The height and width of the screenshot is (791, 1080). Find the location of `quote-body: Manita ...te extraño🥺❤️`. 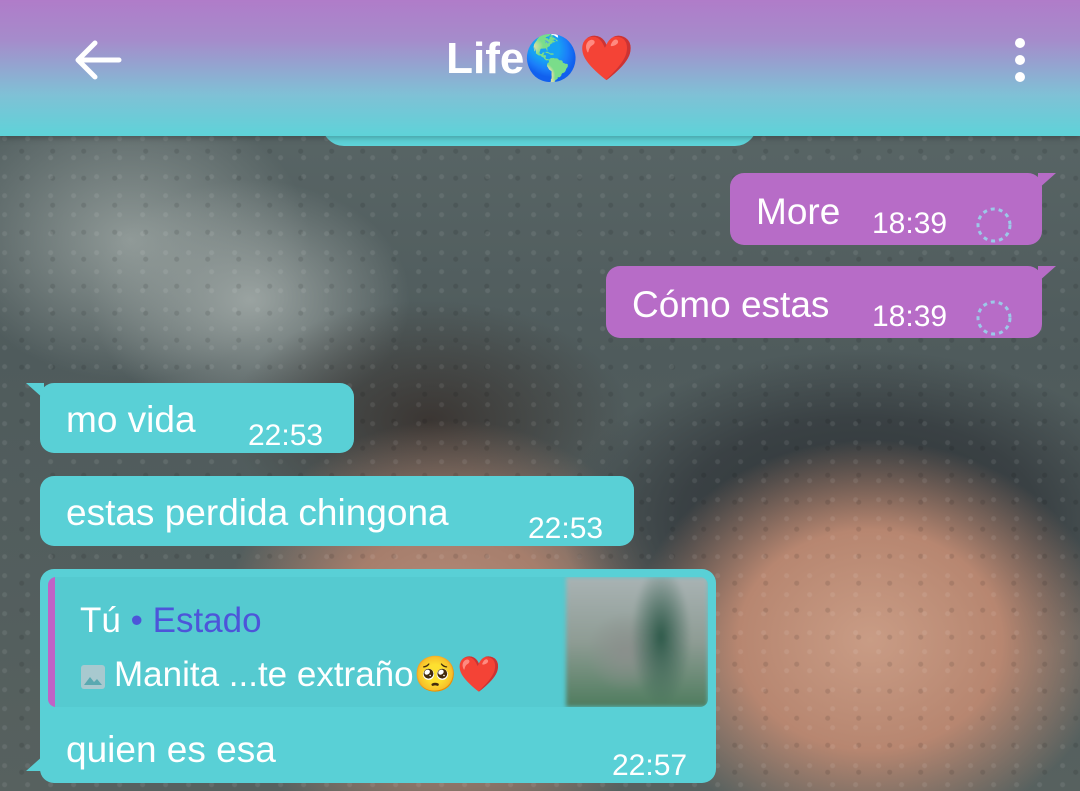

quote-body: Manita ...te extraño🥺❤️ is located at coordinates (290, 675).